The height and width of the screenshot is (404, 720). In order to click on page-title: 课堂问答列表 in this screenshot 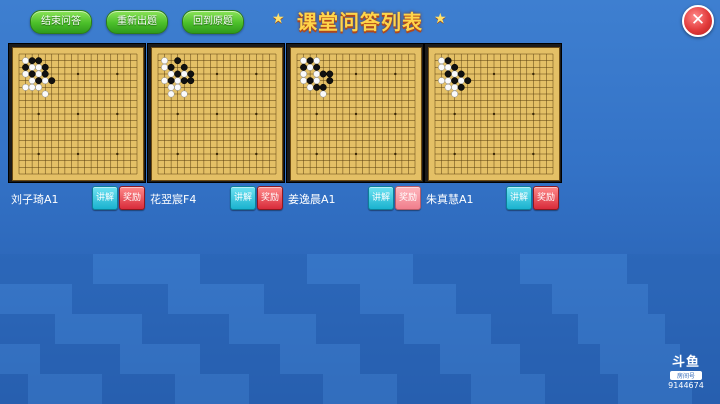, I will do `click(360, 22)`.